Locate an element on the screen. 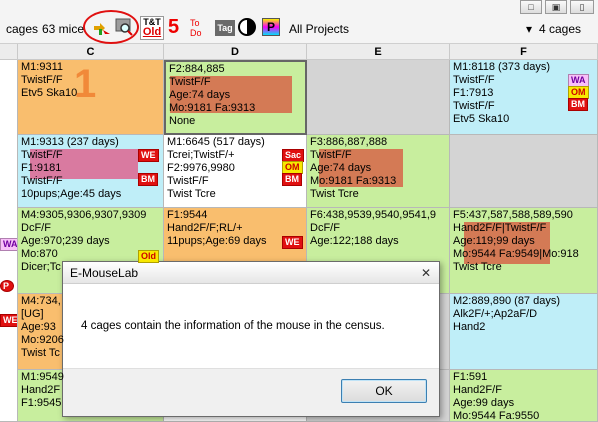  cage-line: F2:884,885 is located at coordinates (197, 69).